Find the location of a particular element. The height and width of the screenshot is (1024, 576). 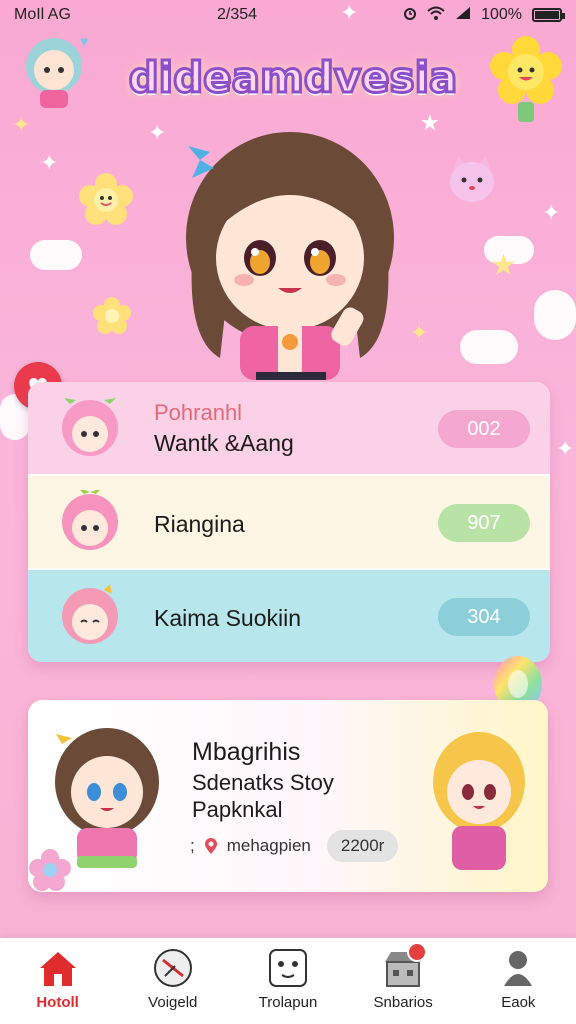

story-author: Papknkal is located at coordinates (237, 809).